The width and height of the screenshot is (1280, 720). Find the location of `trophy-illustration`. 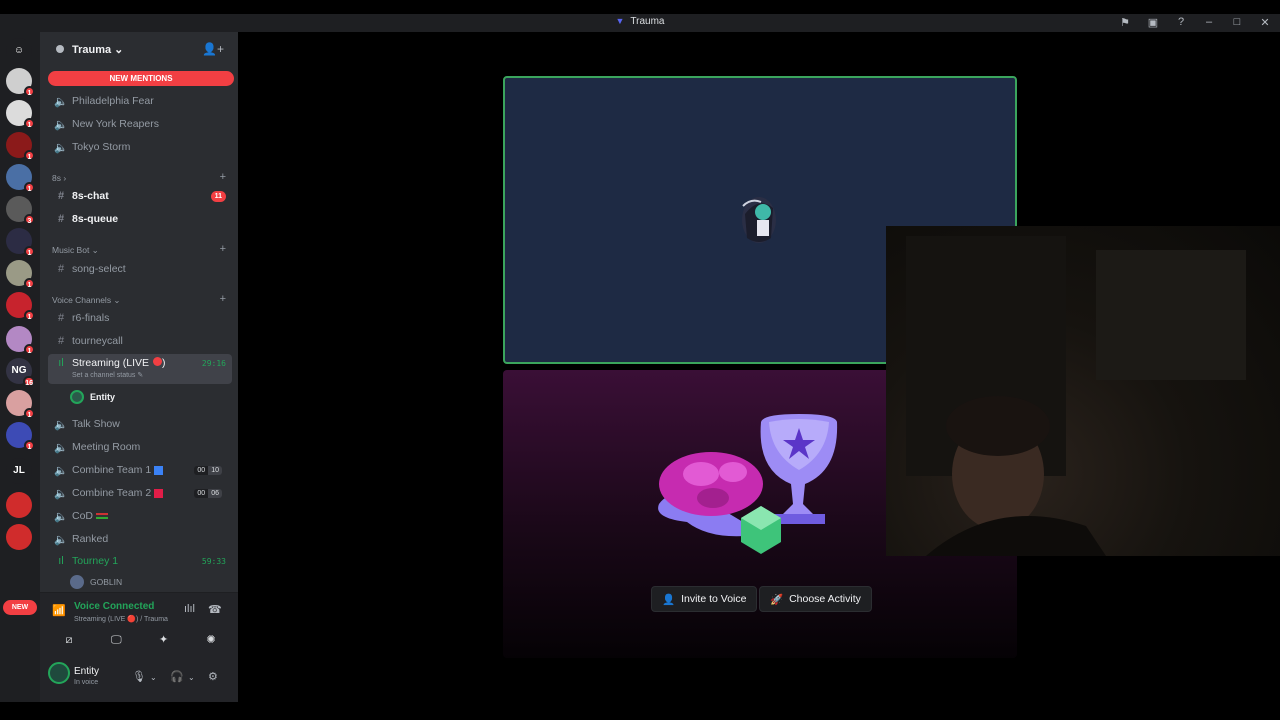

trophy-illustration is located at coordinates (748, 484).